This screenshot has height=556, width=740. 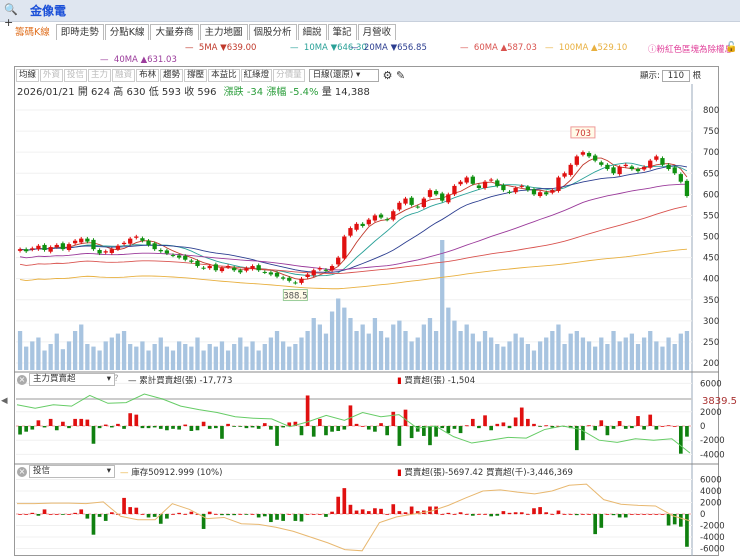 I want to click on panel2-line-label: — 庫存50912.999 (10%), so click(x=171, y=473).